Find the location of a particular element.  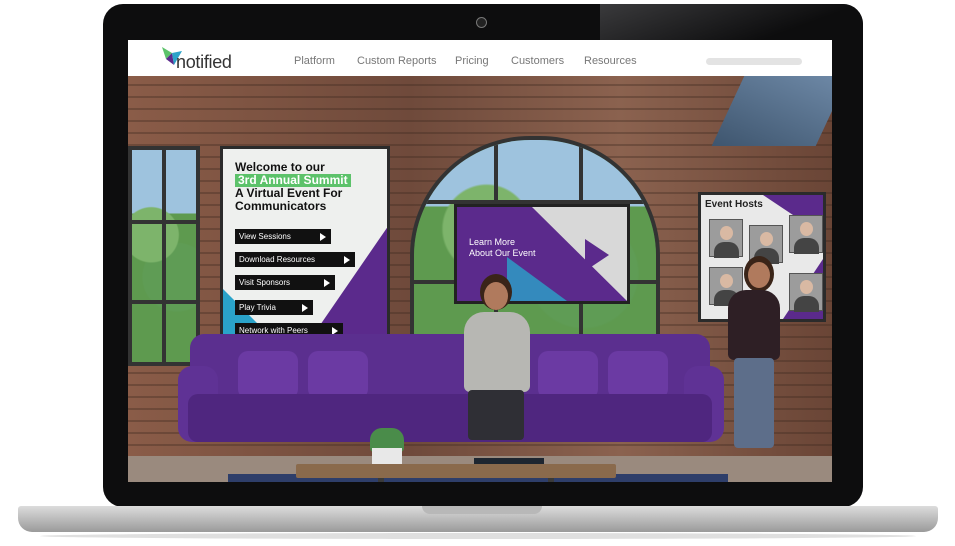

play-trivia-button: Play Trivia is located at coordinates (274, 307).